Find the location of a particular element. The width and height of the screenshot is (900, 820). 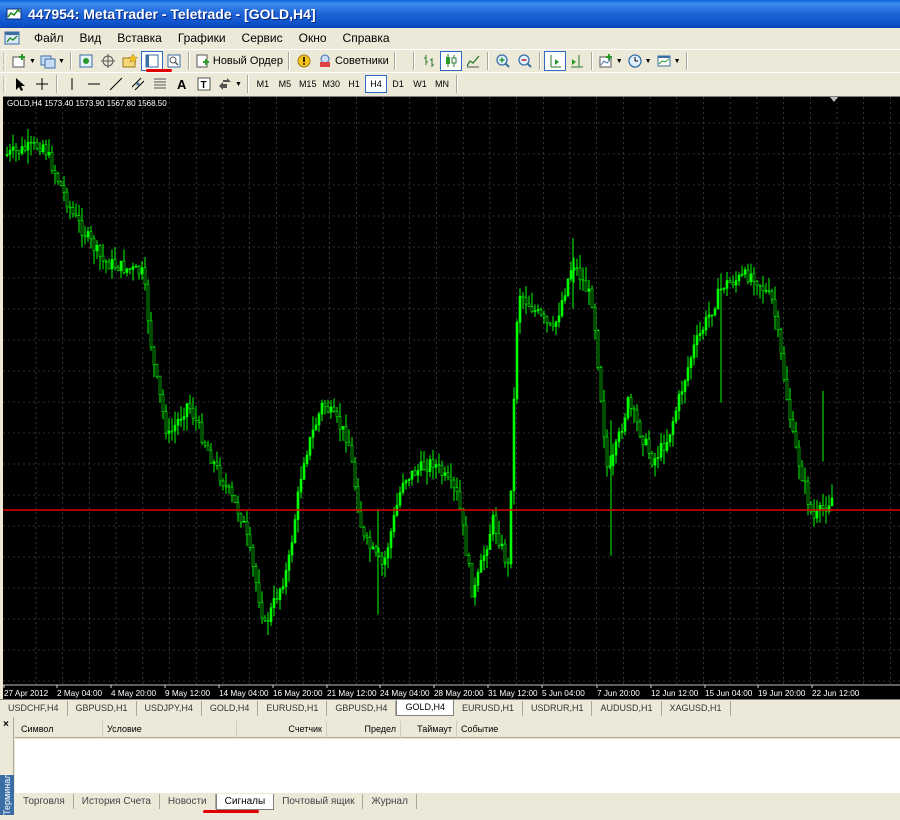

text-label-icon: T is located at coordinates (204, 84).